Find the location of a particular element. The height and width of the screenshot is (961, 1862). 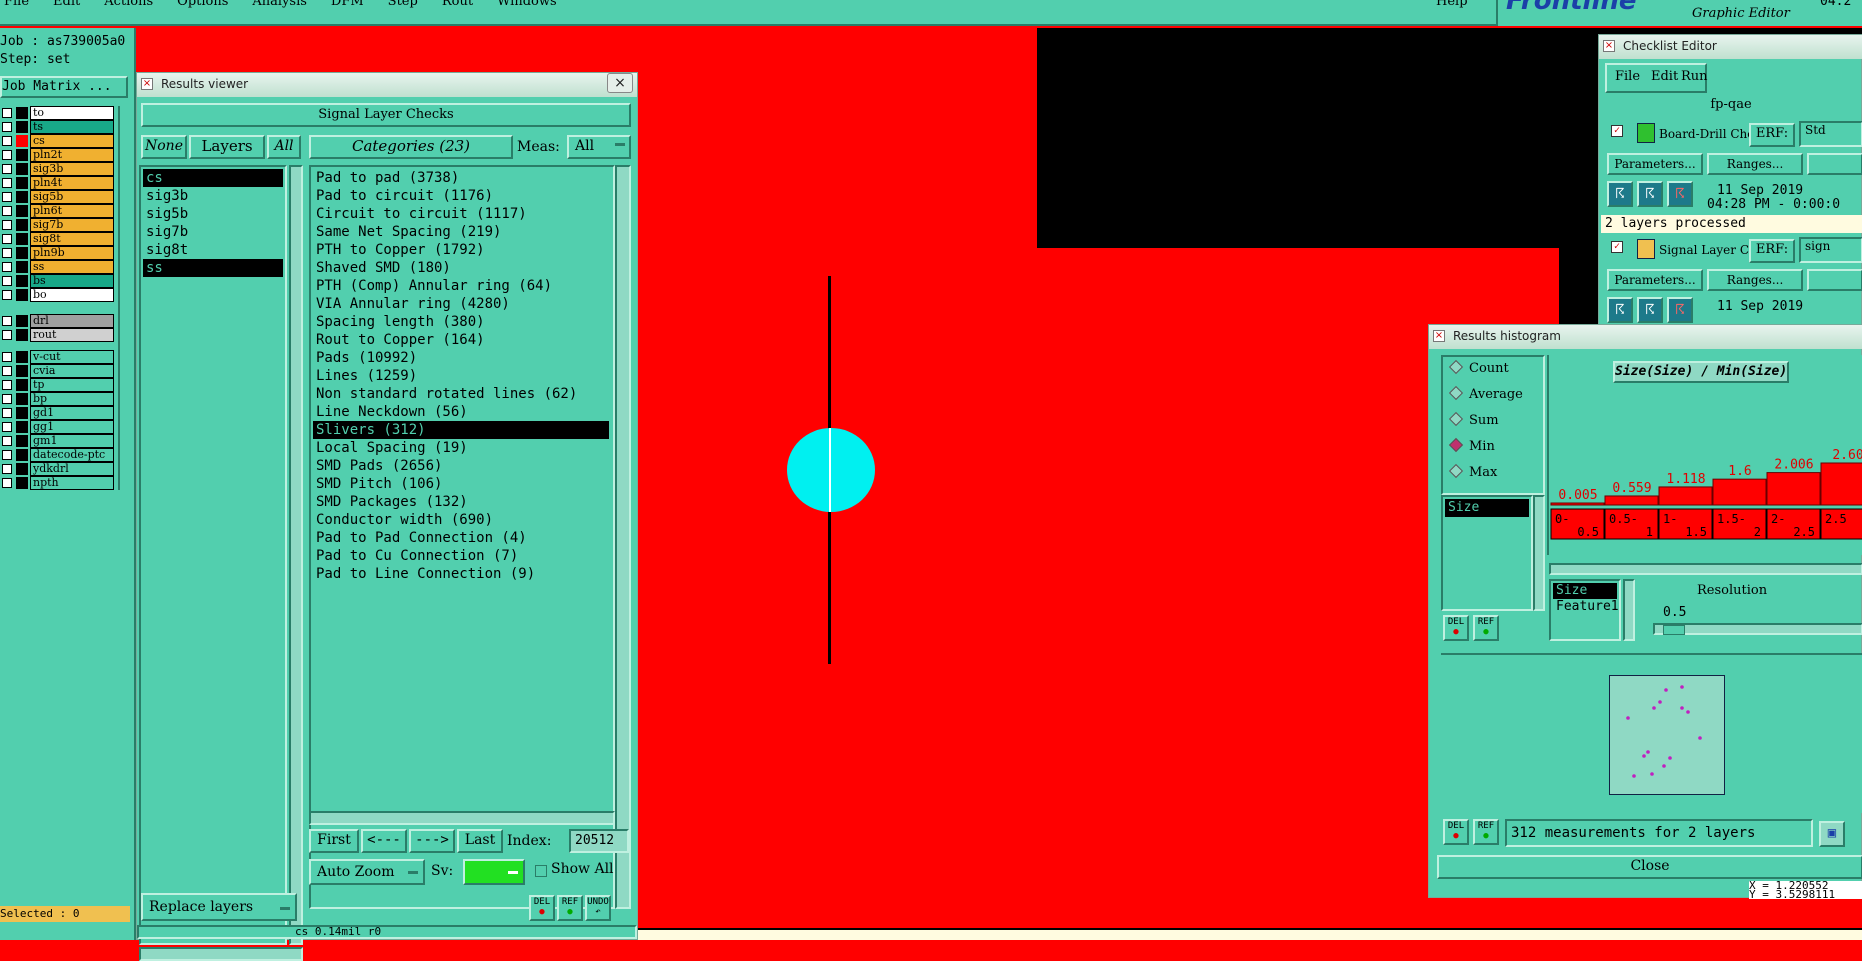

layers-hscrollbar is located at coordinates (221, 954).